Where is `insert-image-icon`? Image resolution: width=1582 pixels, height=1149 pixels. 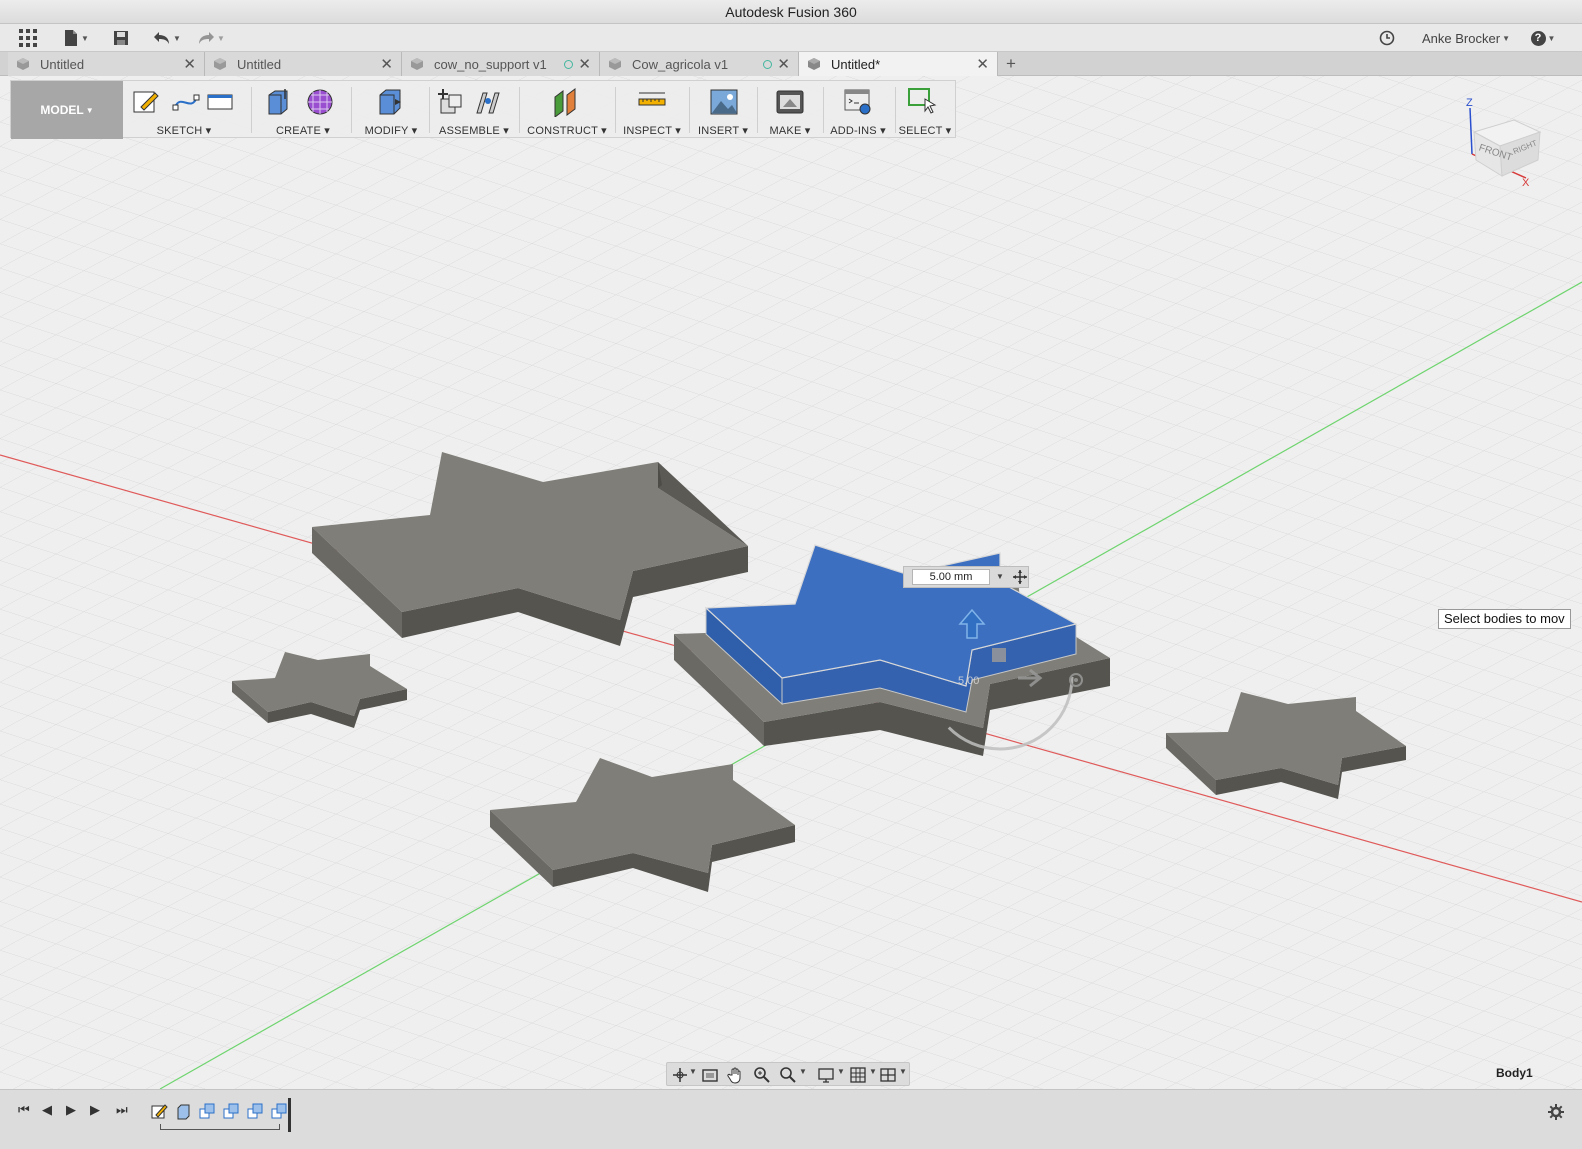
insert-image-icon is located at coordinates (724, 102).